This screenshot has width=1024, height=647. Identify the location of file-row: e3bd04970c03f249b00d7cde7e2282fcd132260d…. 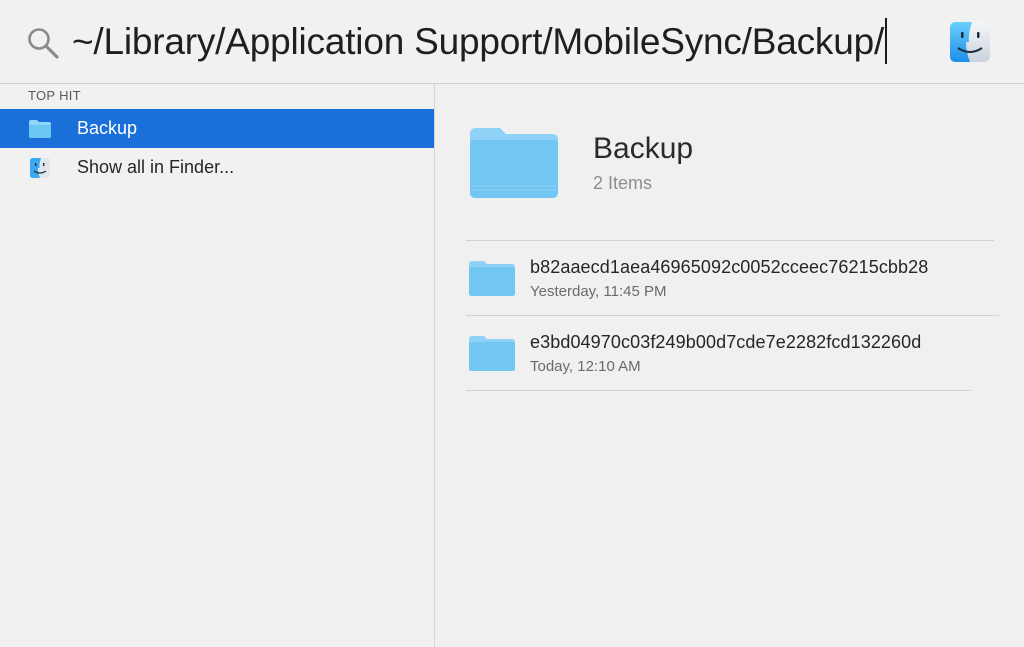
(729, 353).